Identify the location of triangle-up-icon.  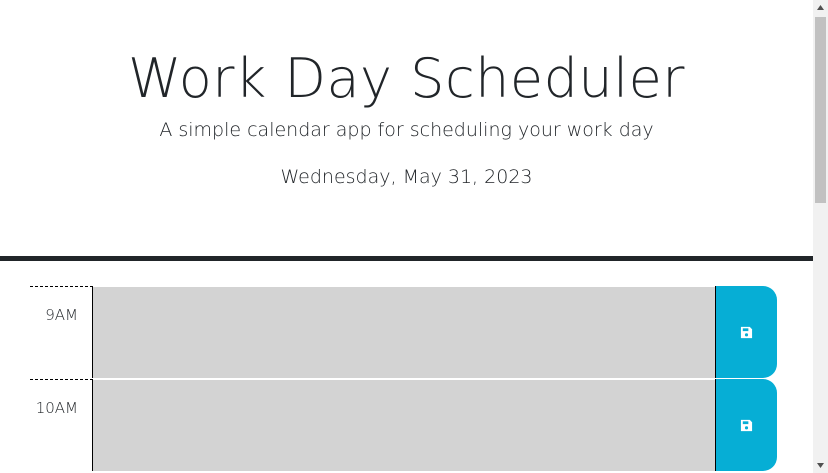
(820, 7).